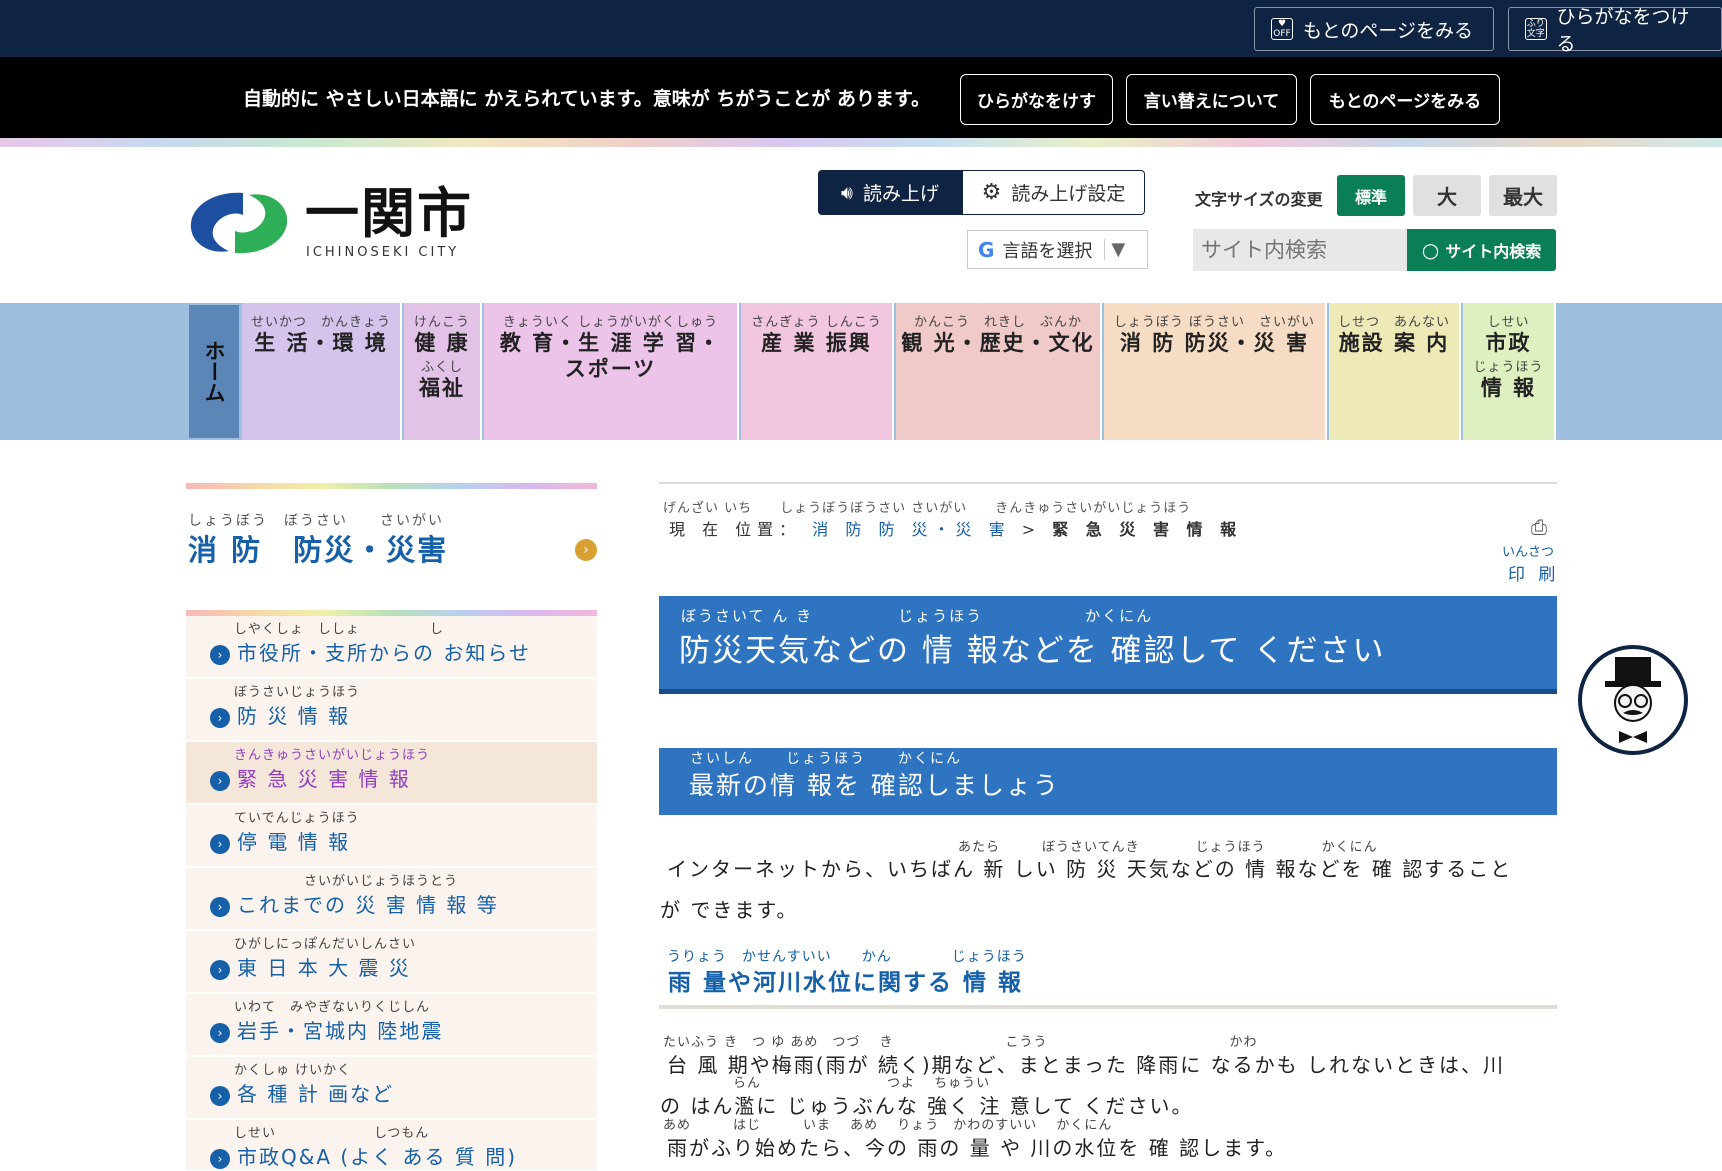  Describe the element at coordinates (1032, 651) in the screenshot. I see `page-title: 防災天気などの 情 報などを 確認して ください` at that location.